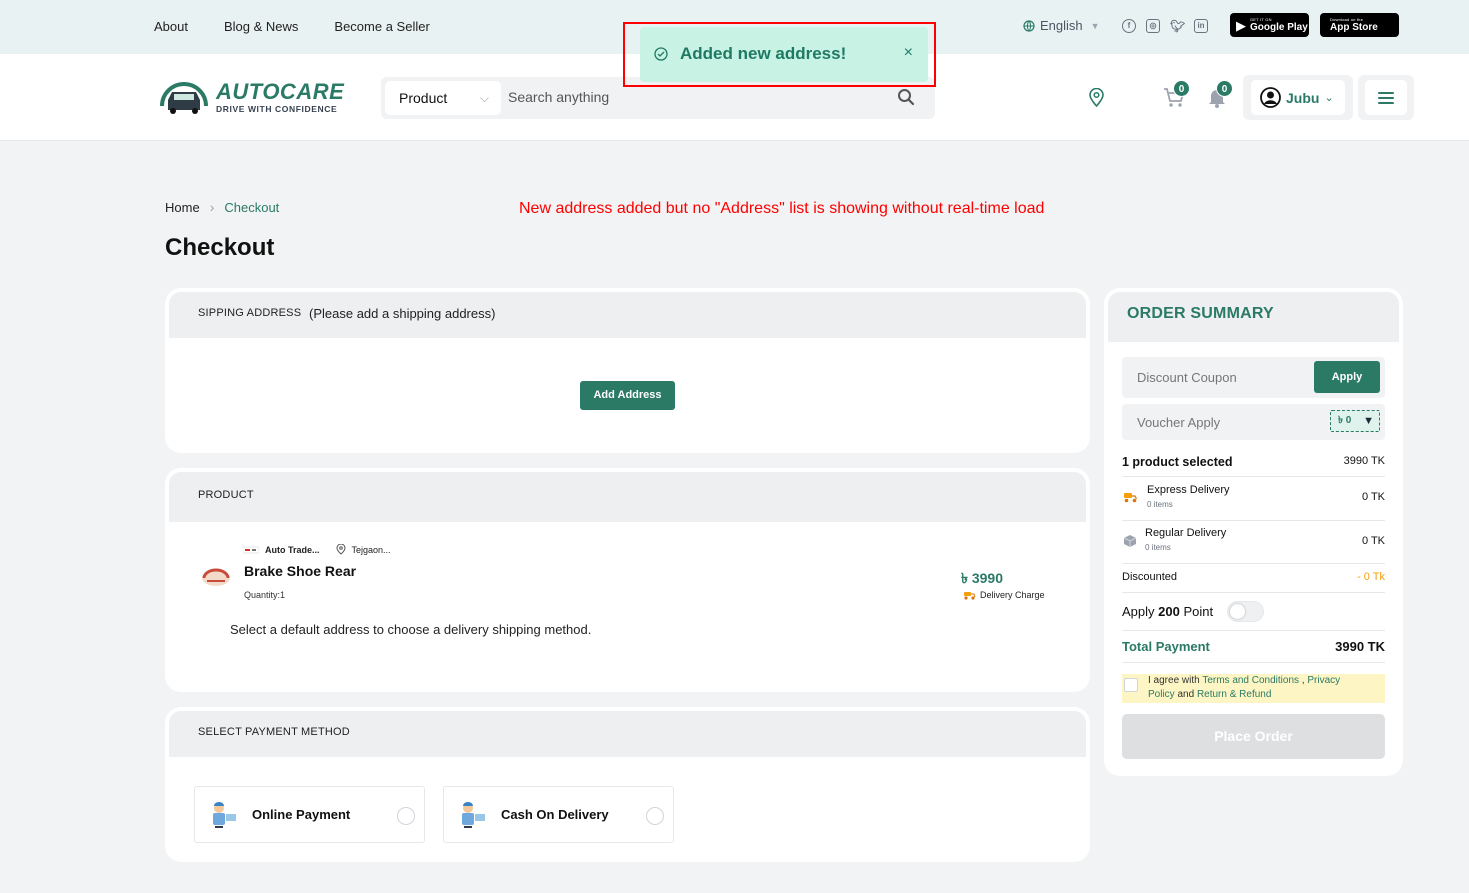 The image size is (1469, 893). What do you see at coordinates (1153, 26) in the screenshot?
I see `instagram-icon: ◎` at bounding box center [1153, 26].